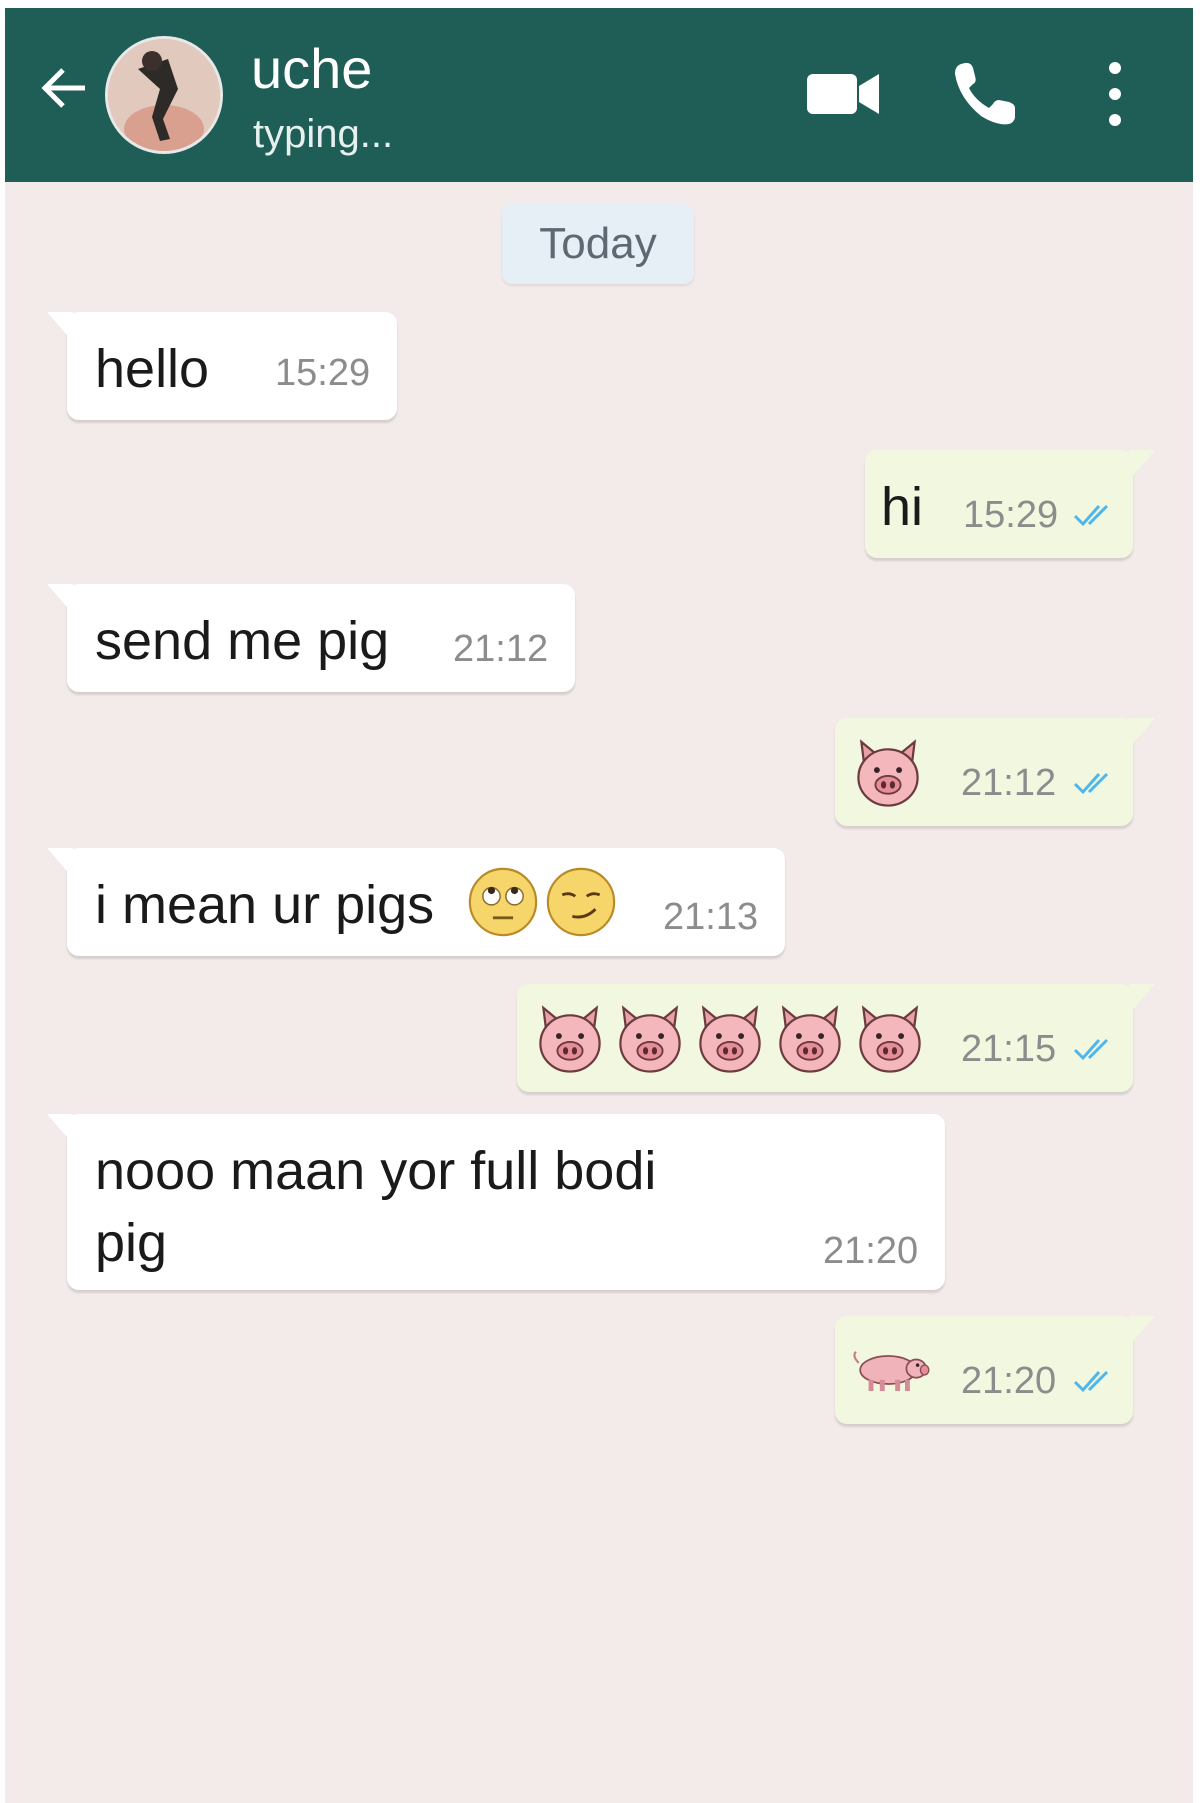 The height and width of the screenshot is (1803, 1200). What do you see at coordinates (376, 1171) in the screenshot?
I see `message-text-line-1: nooo maan yor full bodi` at bounding box center [376, 1171].